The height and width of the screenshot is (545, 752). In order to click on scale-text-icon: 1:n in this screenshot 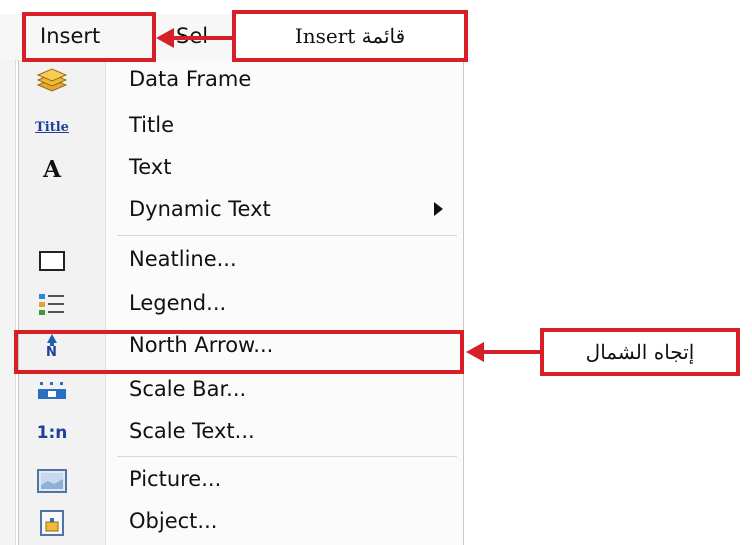, I will do `click(52, 433)`.